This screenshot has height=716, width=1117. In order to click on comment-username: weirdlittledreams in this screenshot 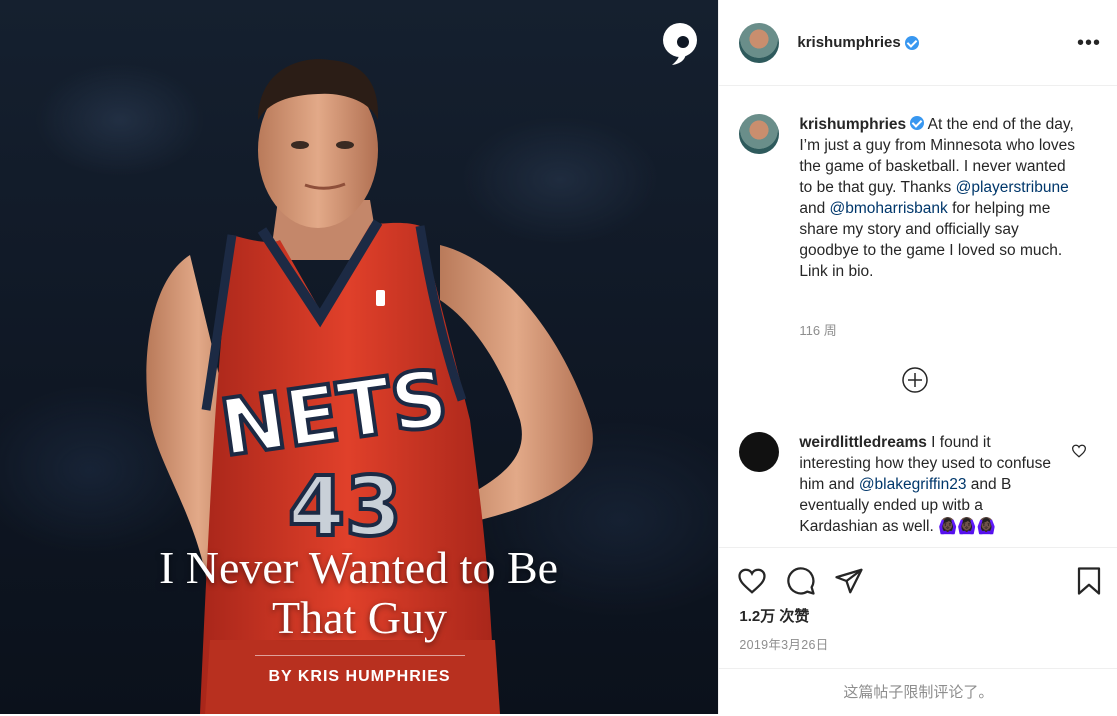, I will do `click(863, 442)`.